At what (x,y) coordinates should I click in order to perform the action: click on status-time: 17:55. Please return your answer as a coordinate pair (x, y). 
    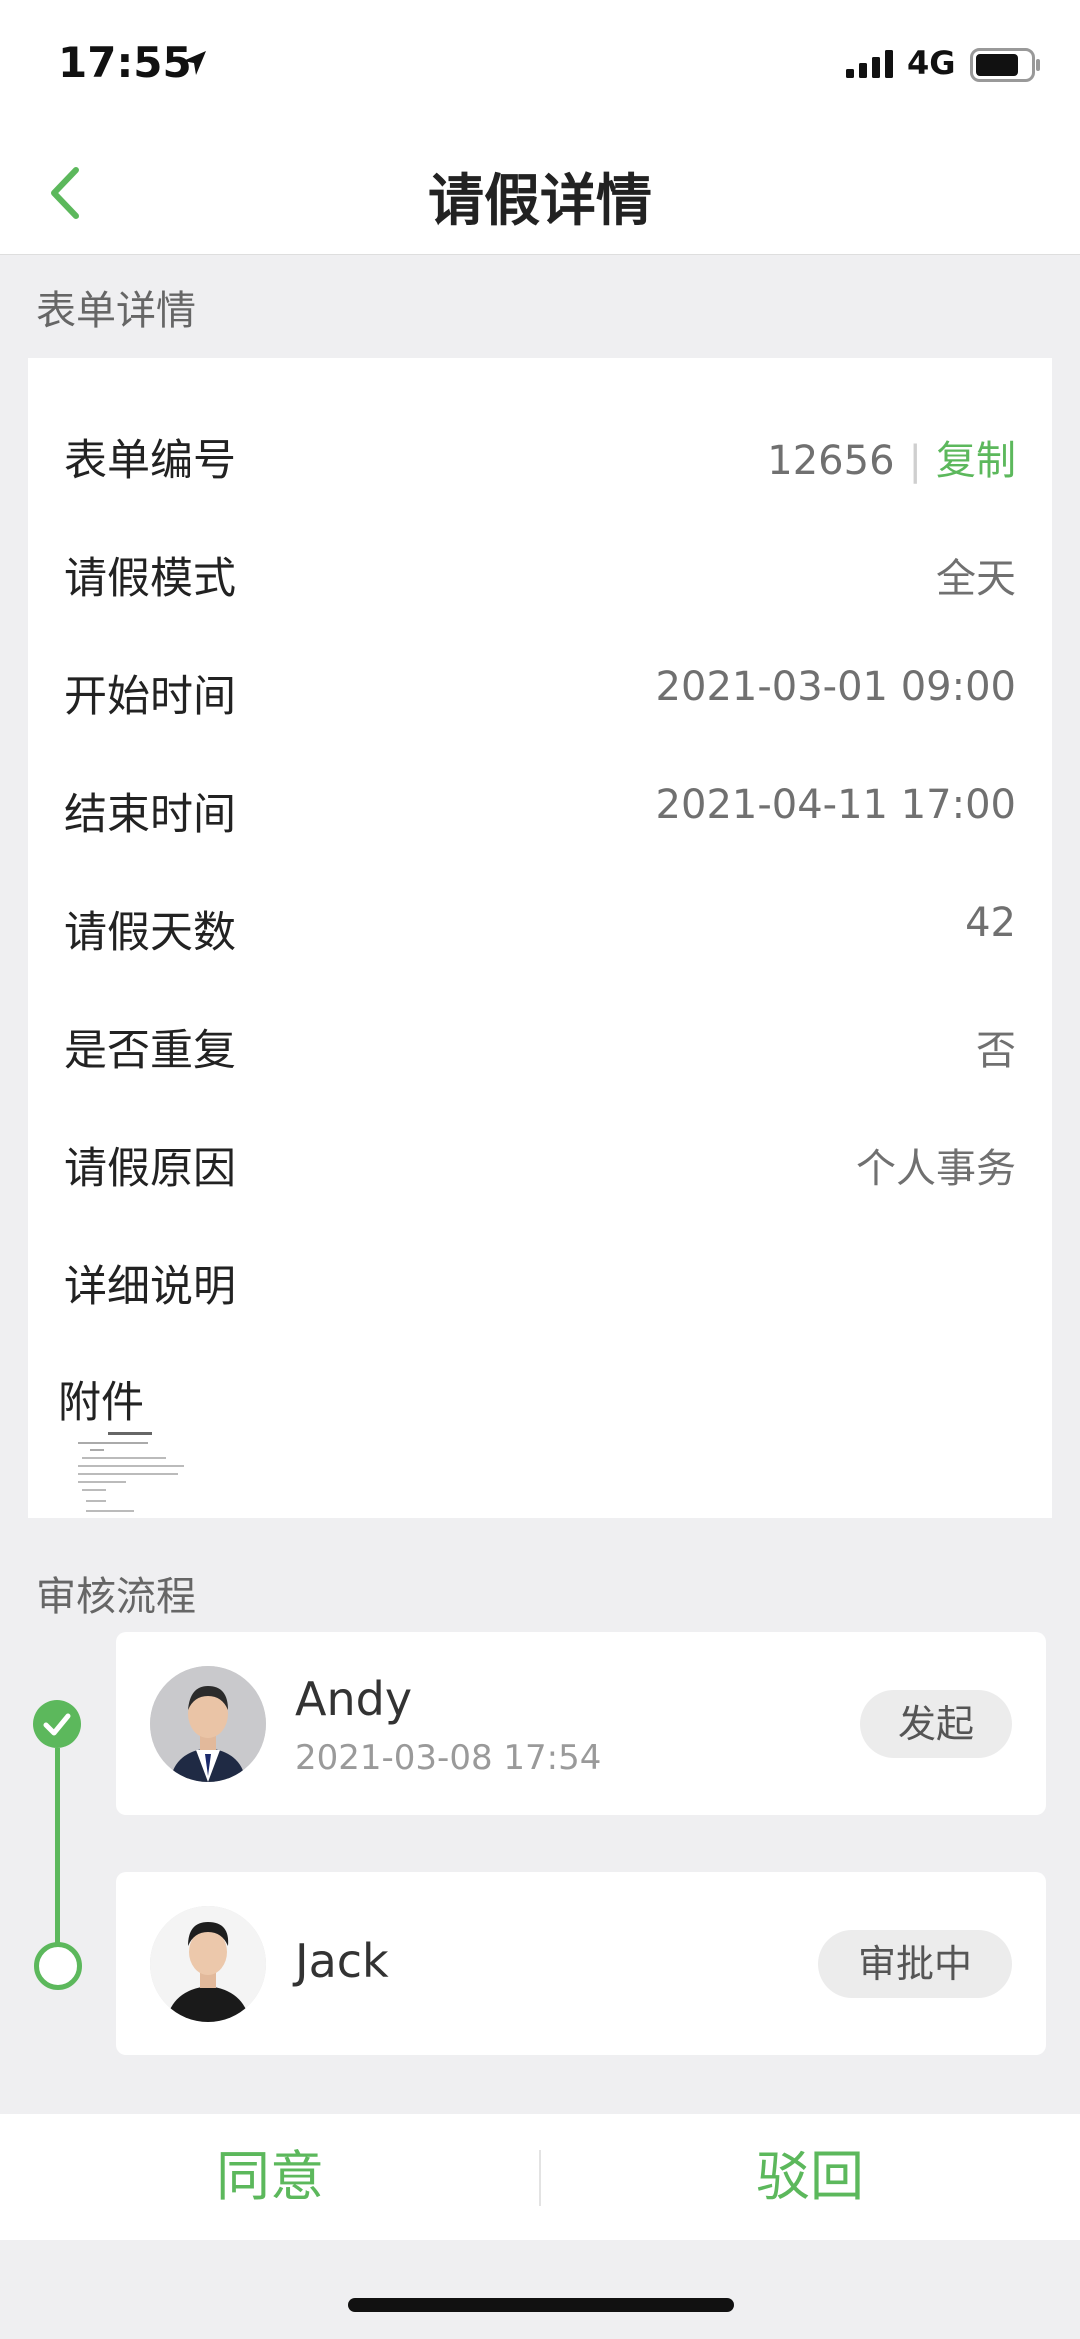
    Looking at the image, I should click on (125, 62).